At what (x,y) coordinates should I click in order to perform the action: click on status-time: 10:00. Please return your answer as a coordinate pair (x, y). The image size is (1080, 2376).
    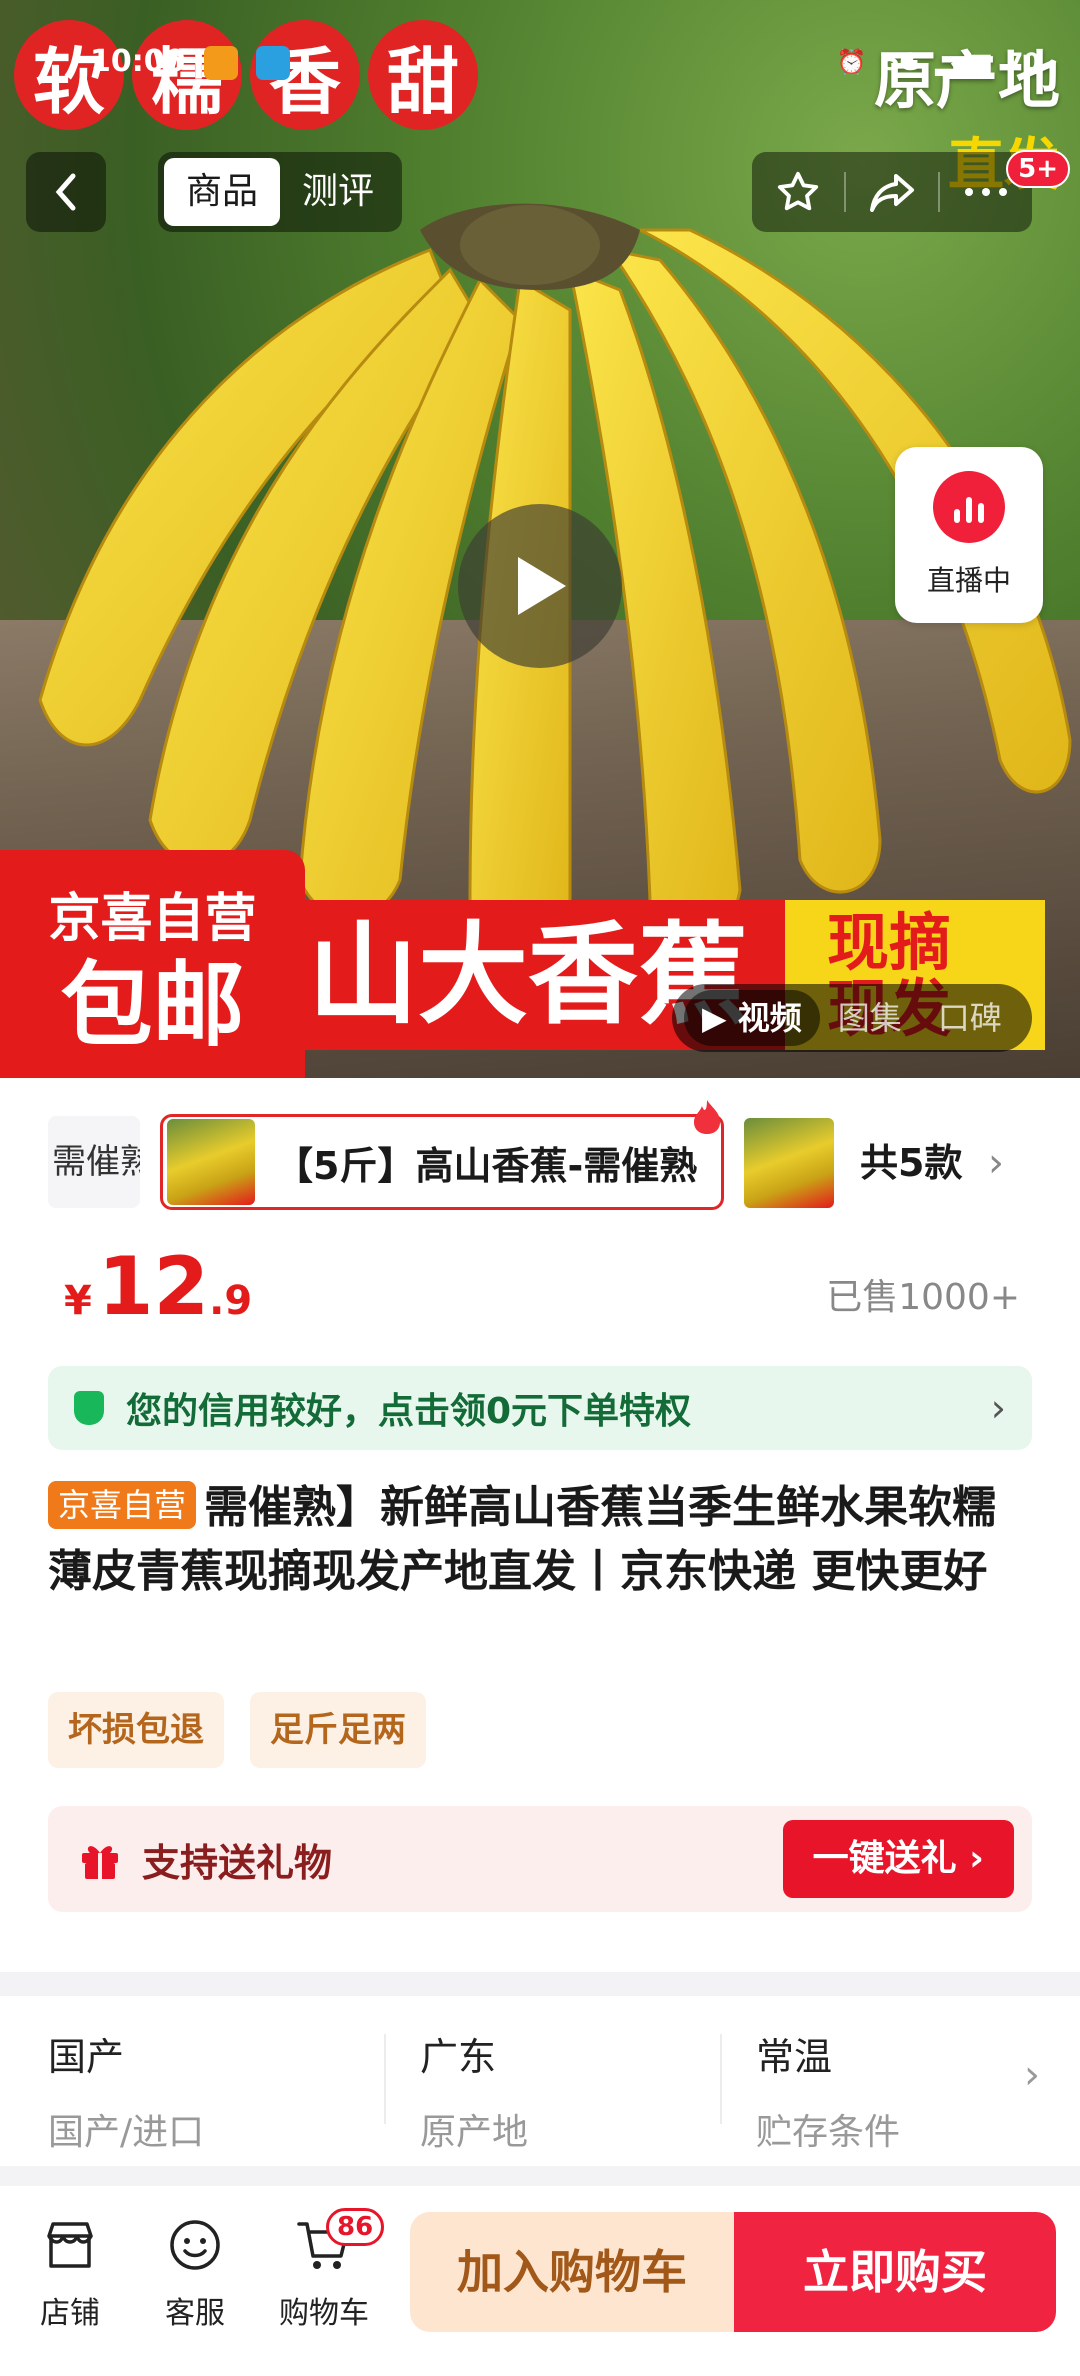
    Looking at the image, I should click on (138, 62).